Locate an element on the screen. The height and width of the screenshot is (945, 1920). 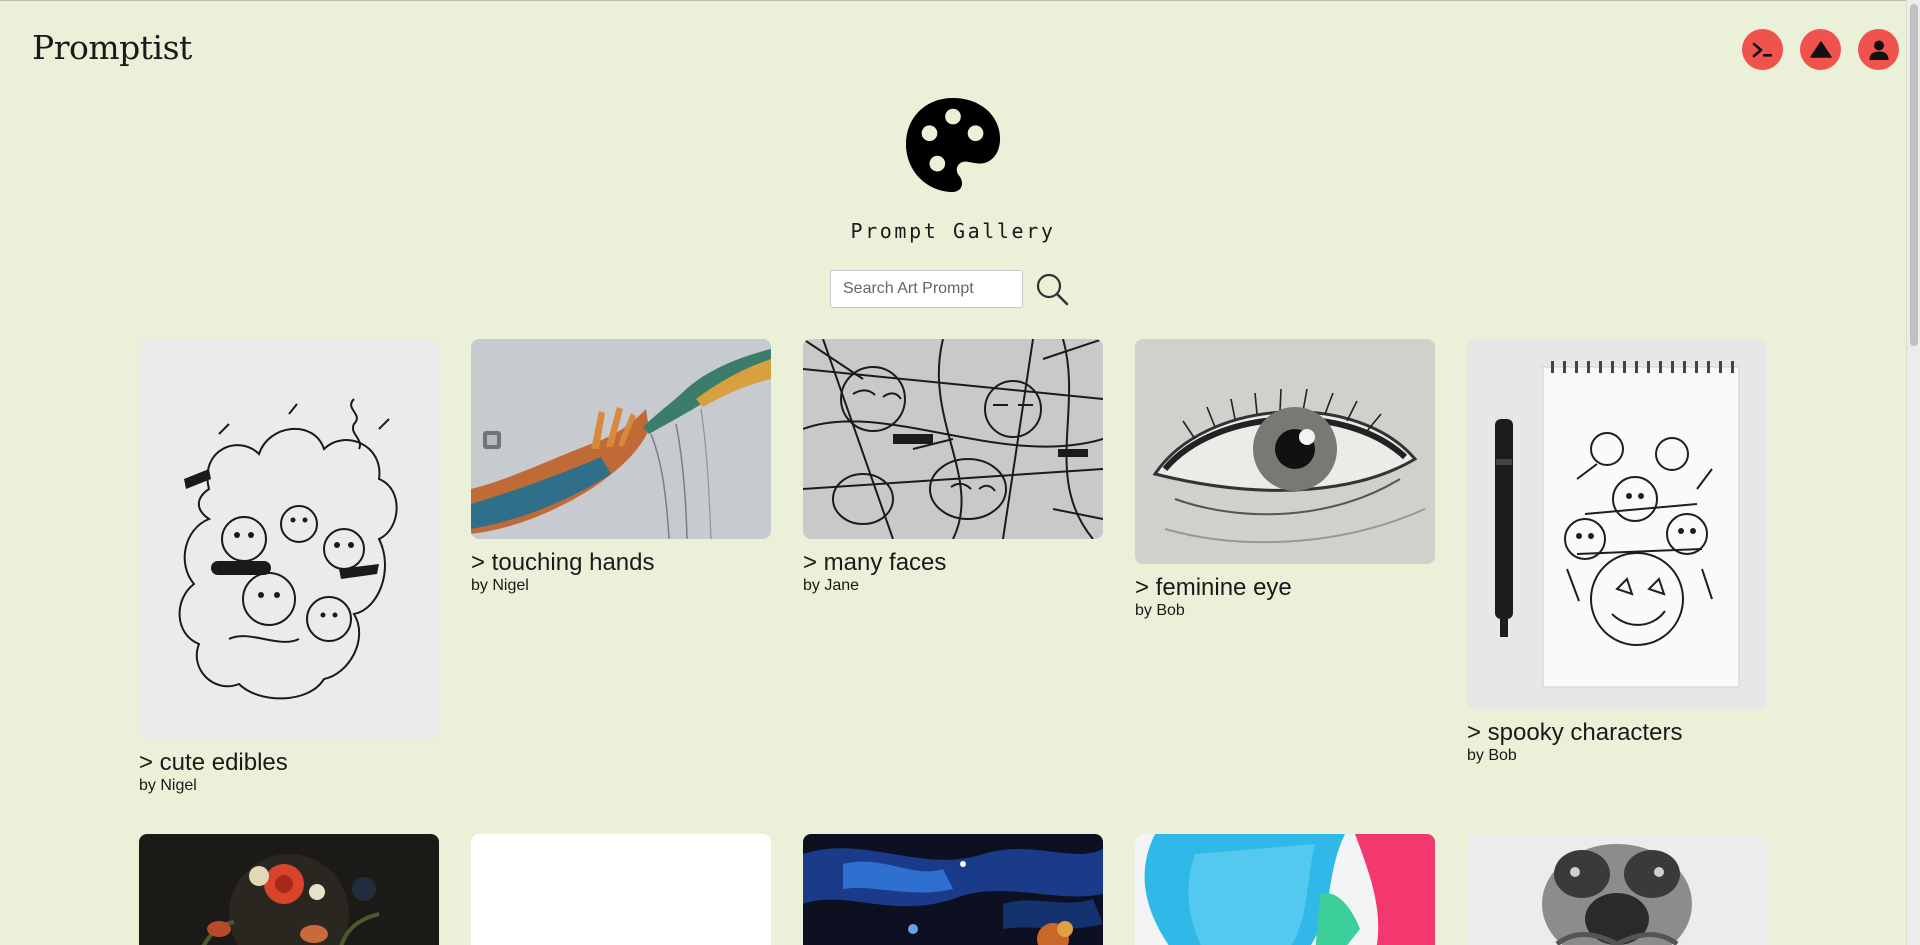
gallery-card: > many faces by Jane is located at coordinates (953, 467).